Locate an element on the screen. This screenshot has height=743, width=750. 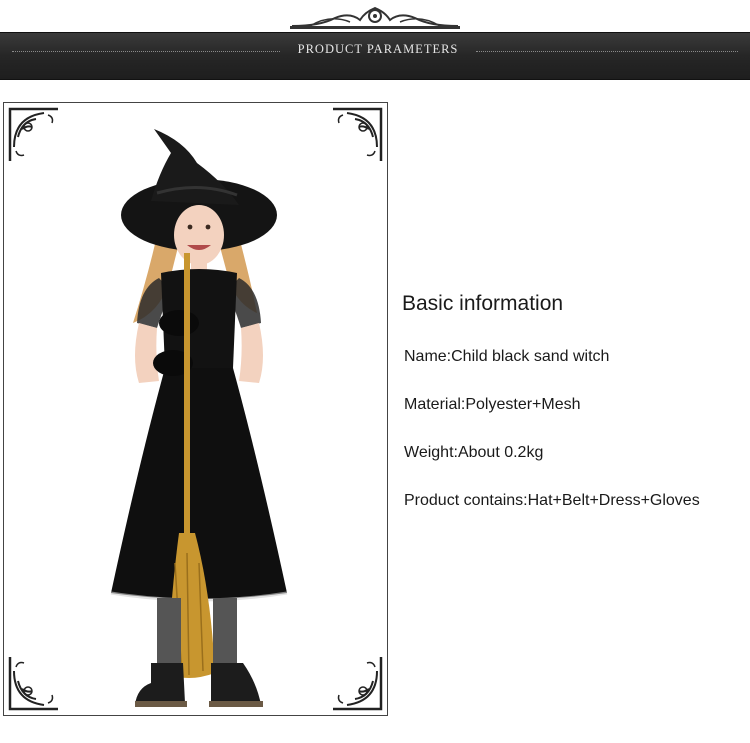
banner-title: PRODUCT PARAMETERS is located at coordinates (378, 49).